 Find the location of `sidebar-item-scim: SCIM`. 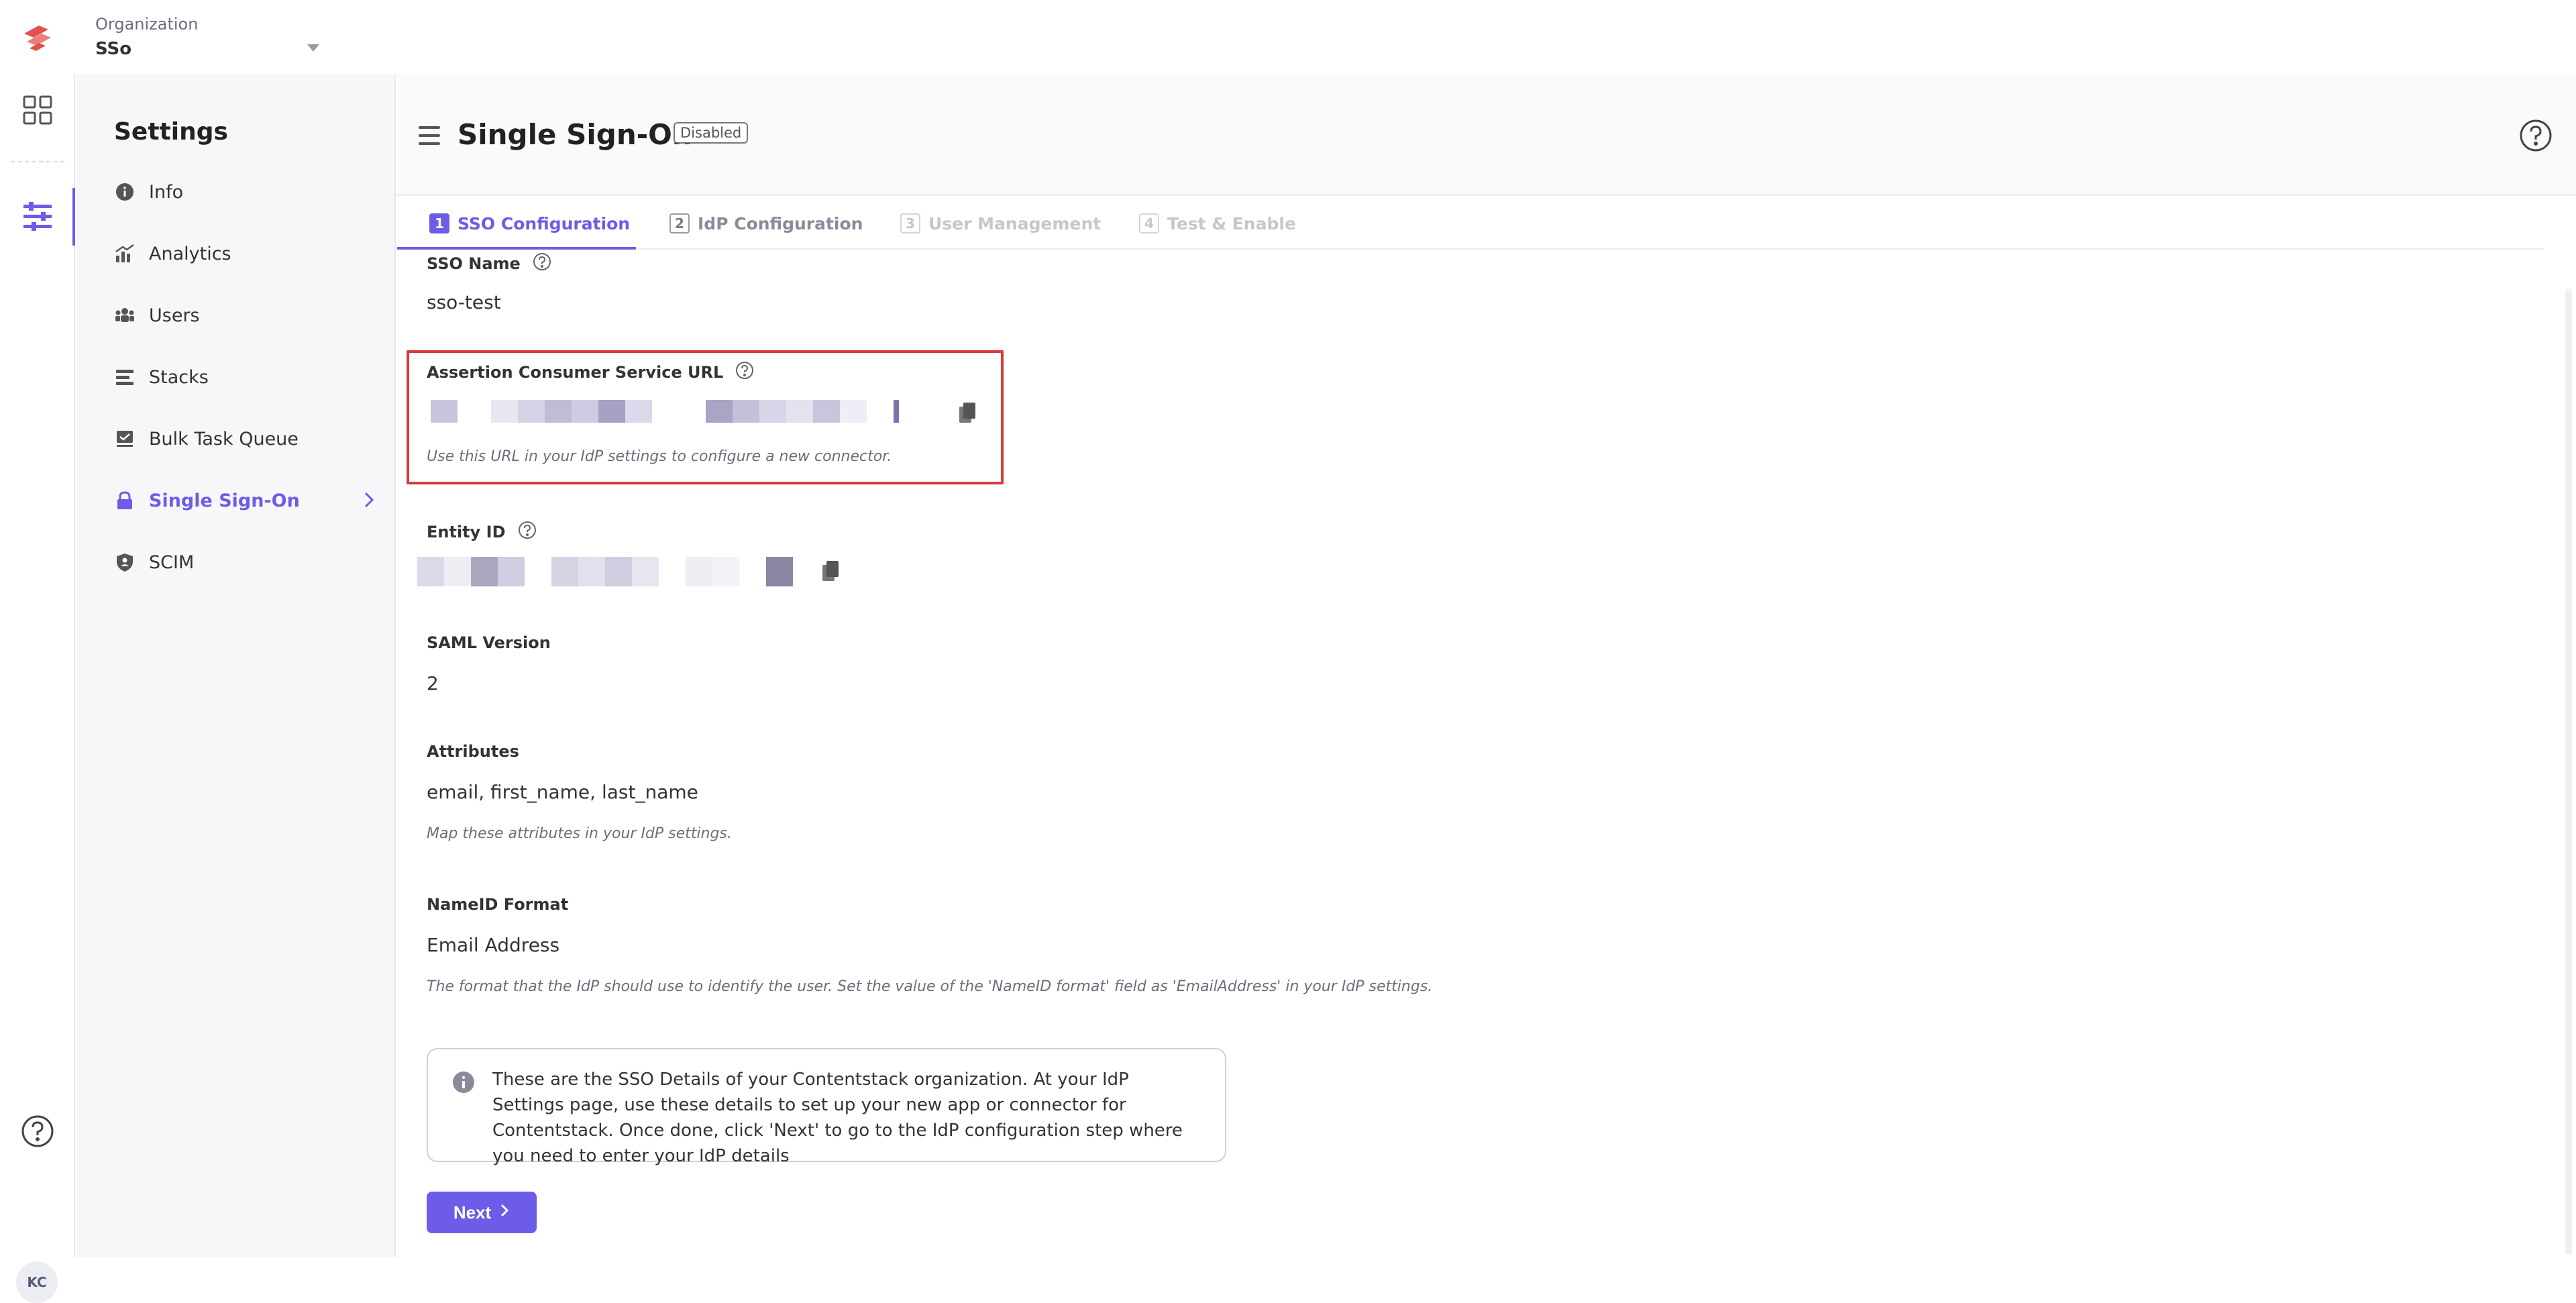

sidebar-item-scim: SCIM is located at coordinates (245, 562).